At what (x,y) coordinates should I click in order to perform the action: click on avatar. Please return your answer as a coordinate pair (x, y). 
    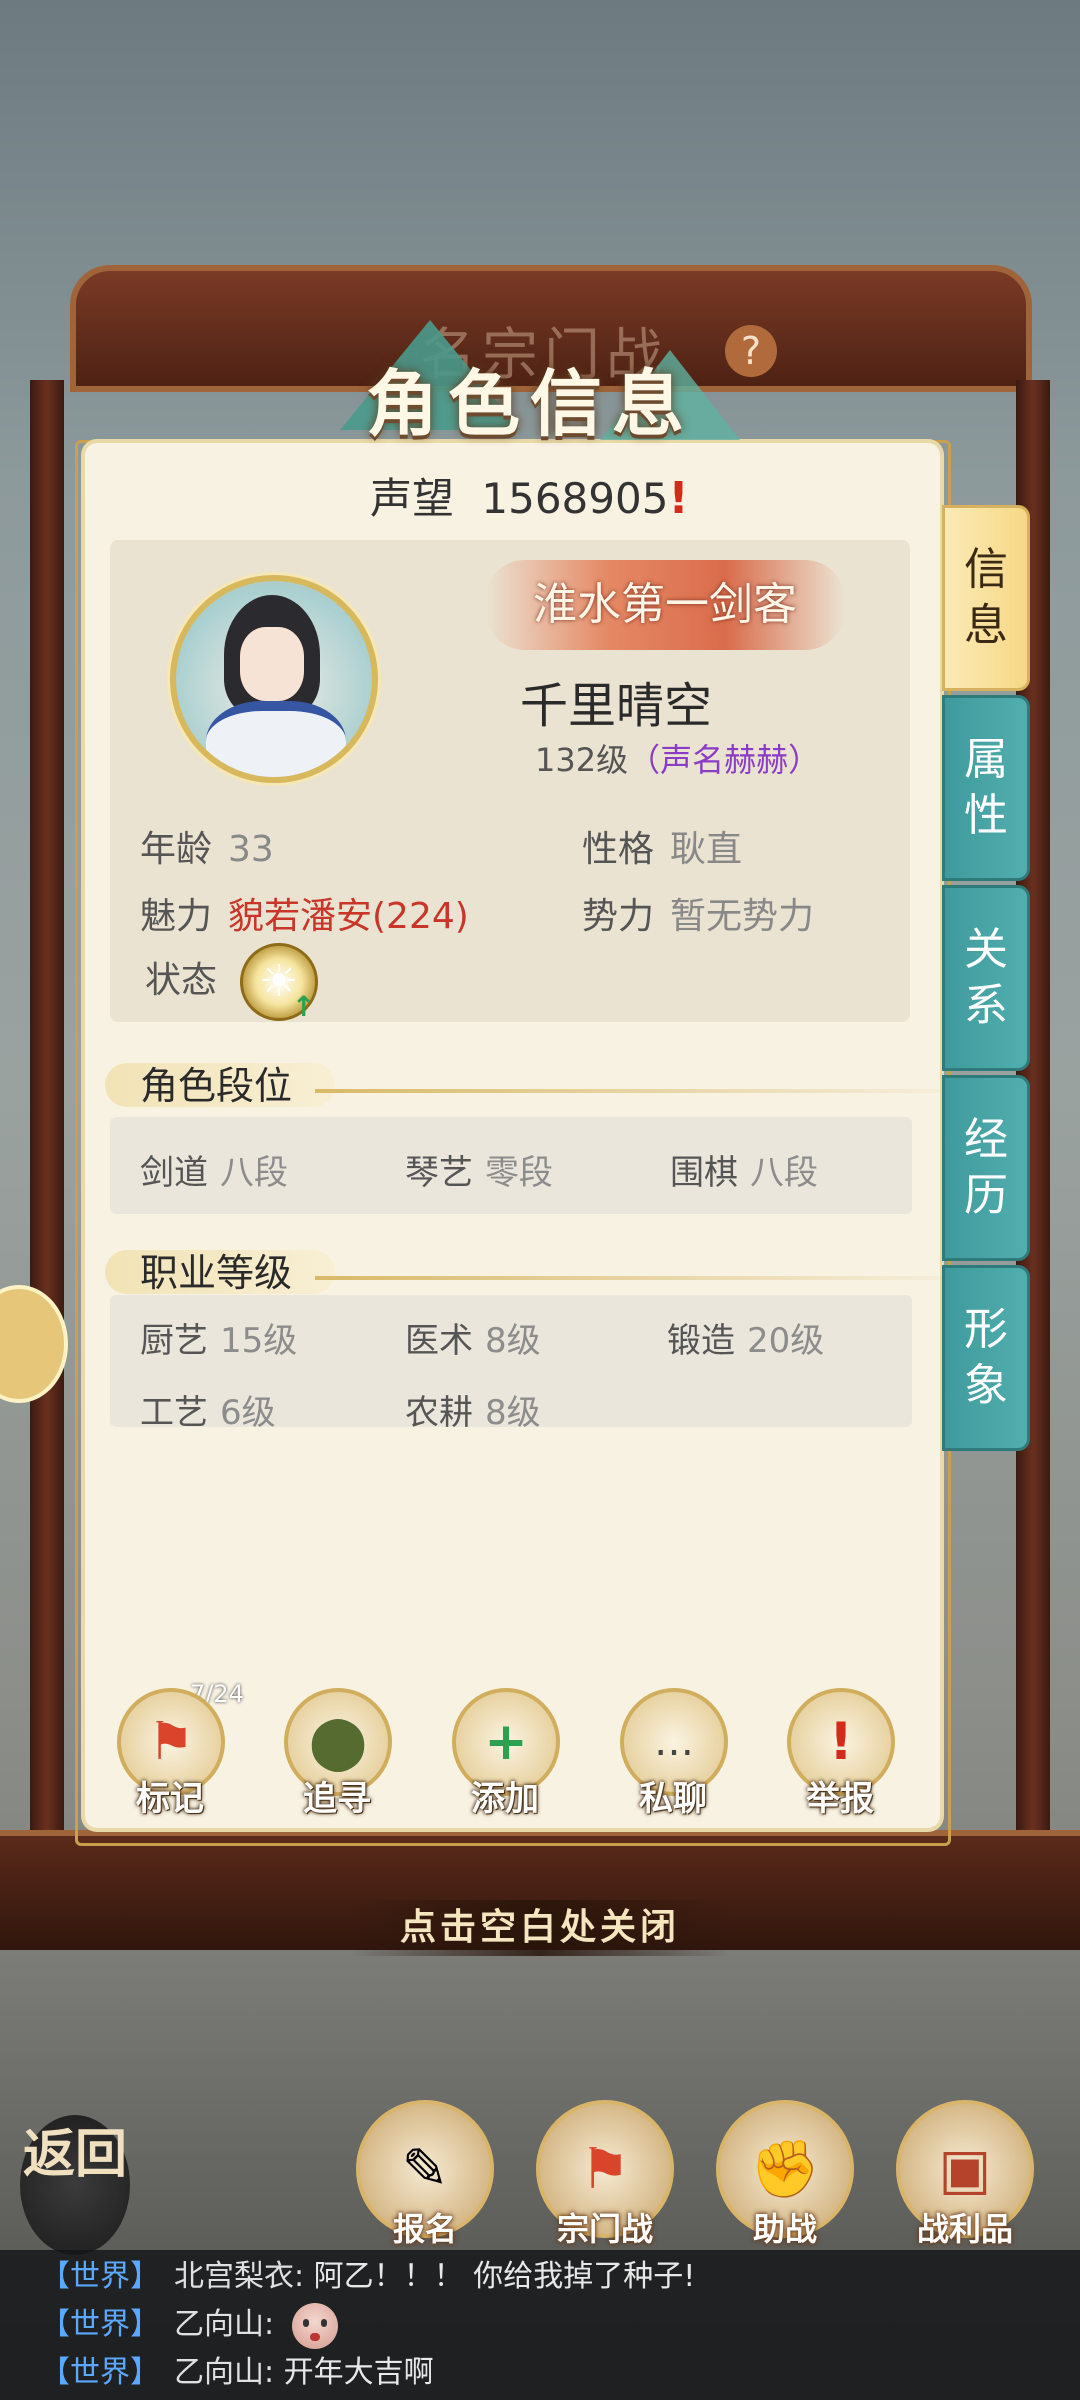
    Looking at the image, I should click on (274, 679).